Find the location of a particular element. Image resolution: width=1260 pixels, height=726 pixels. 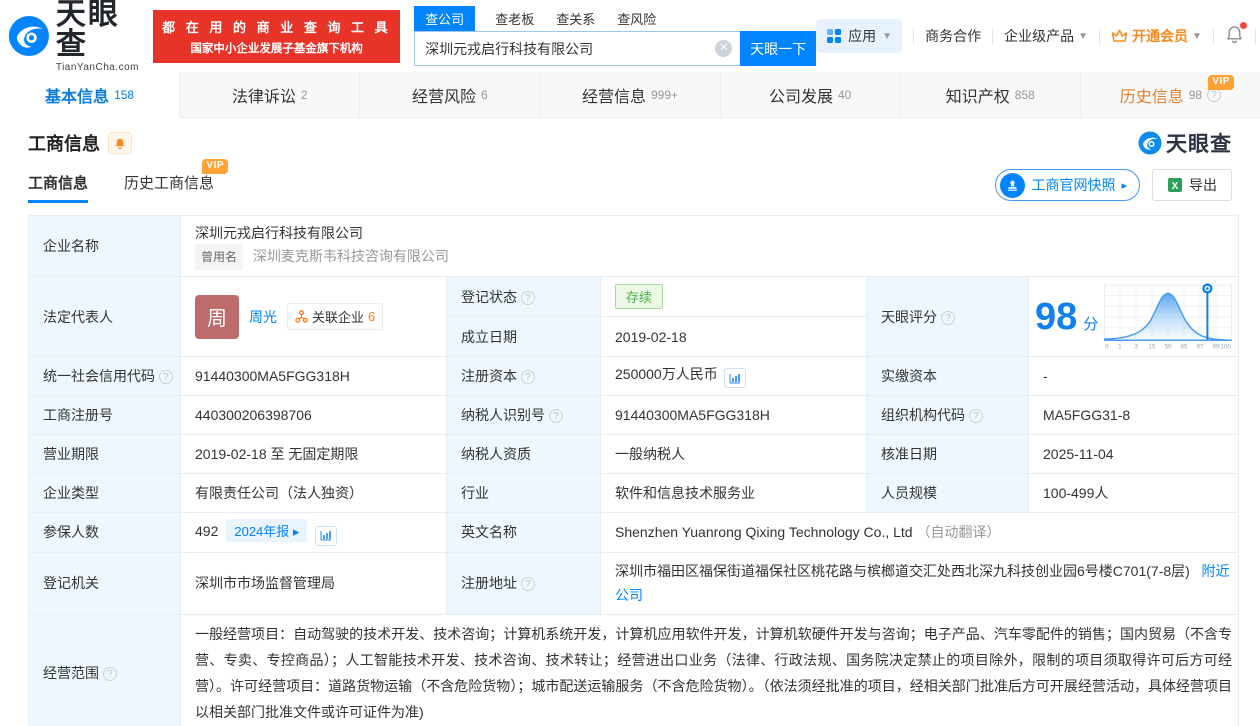

auto-translate-note: （自动翻译） is located at coordinates (958, 532).